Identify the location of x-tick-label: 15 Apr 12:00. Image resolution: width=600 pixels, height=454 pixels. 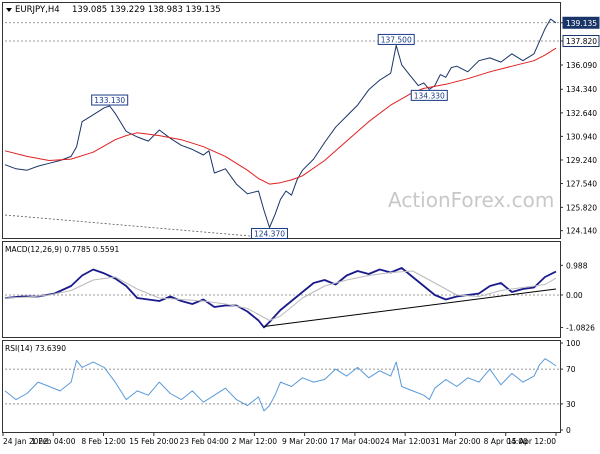
(531, 441).